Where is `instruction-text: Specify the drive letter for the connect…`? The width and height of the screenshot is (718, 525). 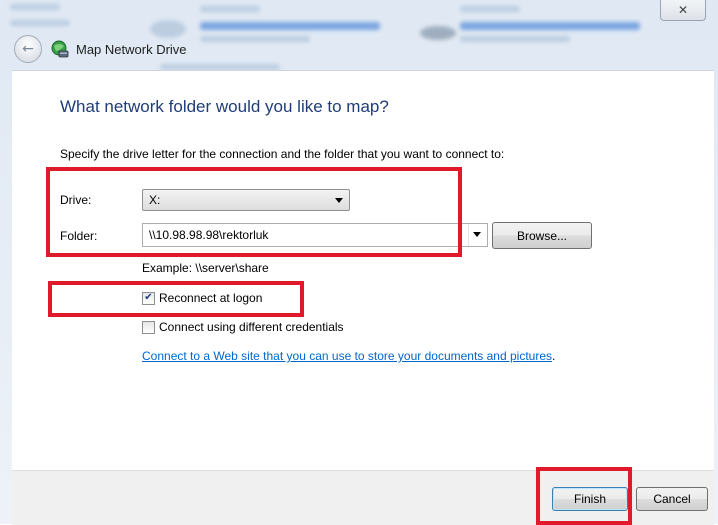
instruction-text: Specify the drive letter for the connect… is located at coordinates (282, 154).